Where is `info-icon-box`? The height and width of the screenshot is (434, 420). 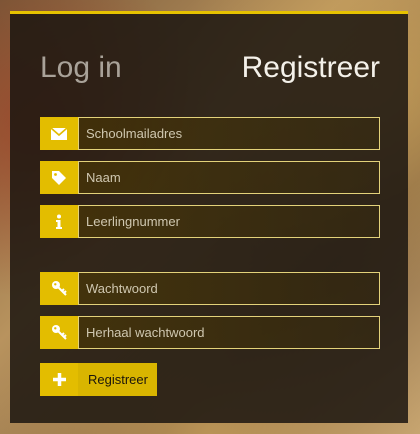
info-icon-box is located at coordinates (59, 221).